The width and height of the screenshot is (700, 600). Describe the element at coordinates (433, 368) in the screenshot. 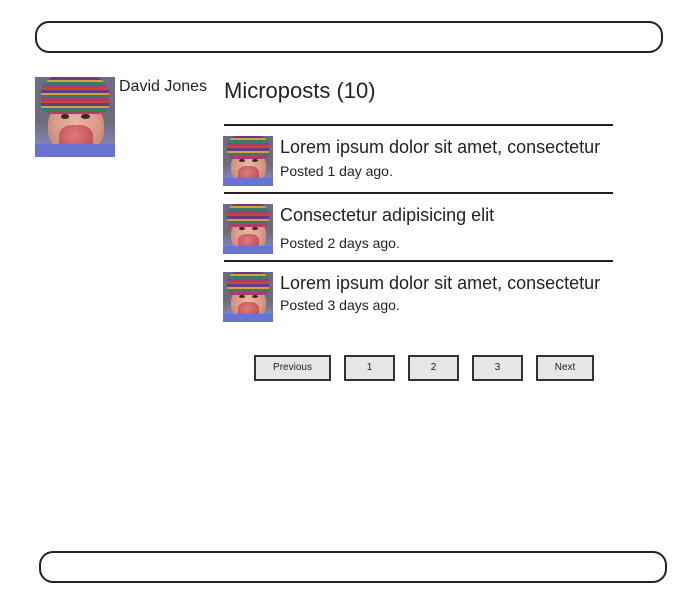

I see `page-2-button: 2` at that location.